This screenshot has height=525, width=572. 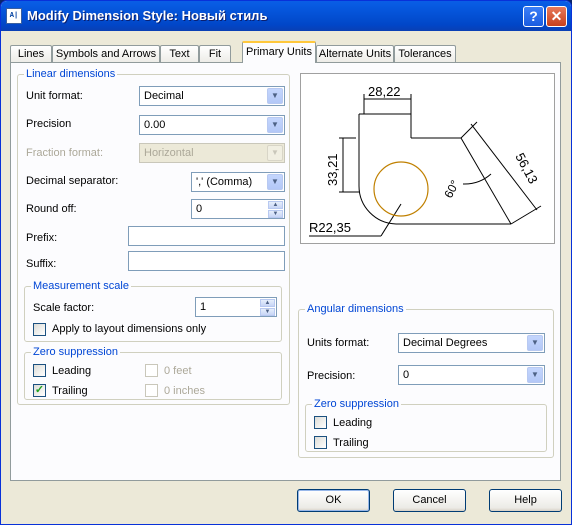 What do you see at coordinates (224, 182) in the screenshot?
I see `decimal-separator-value: ',' (Comma)` at bounding box center [224, 182].